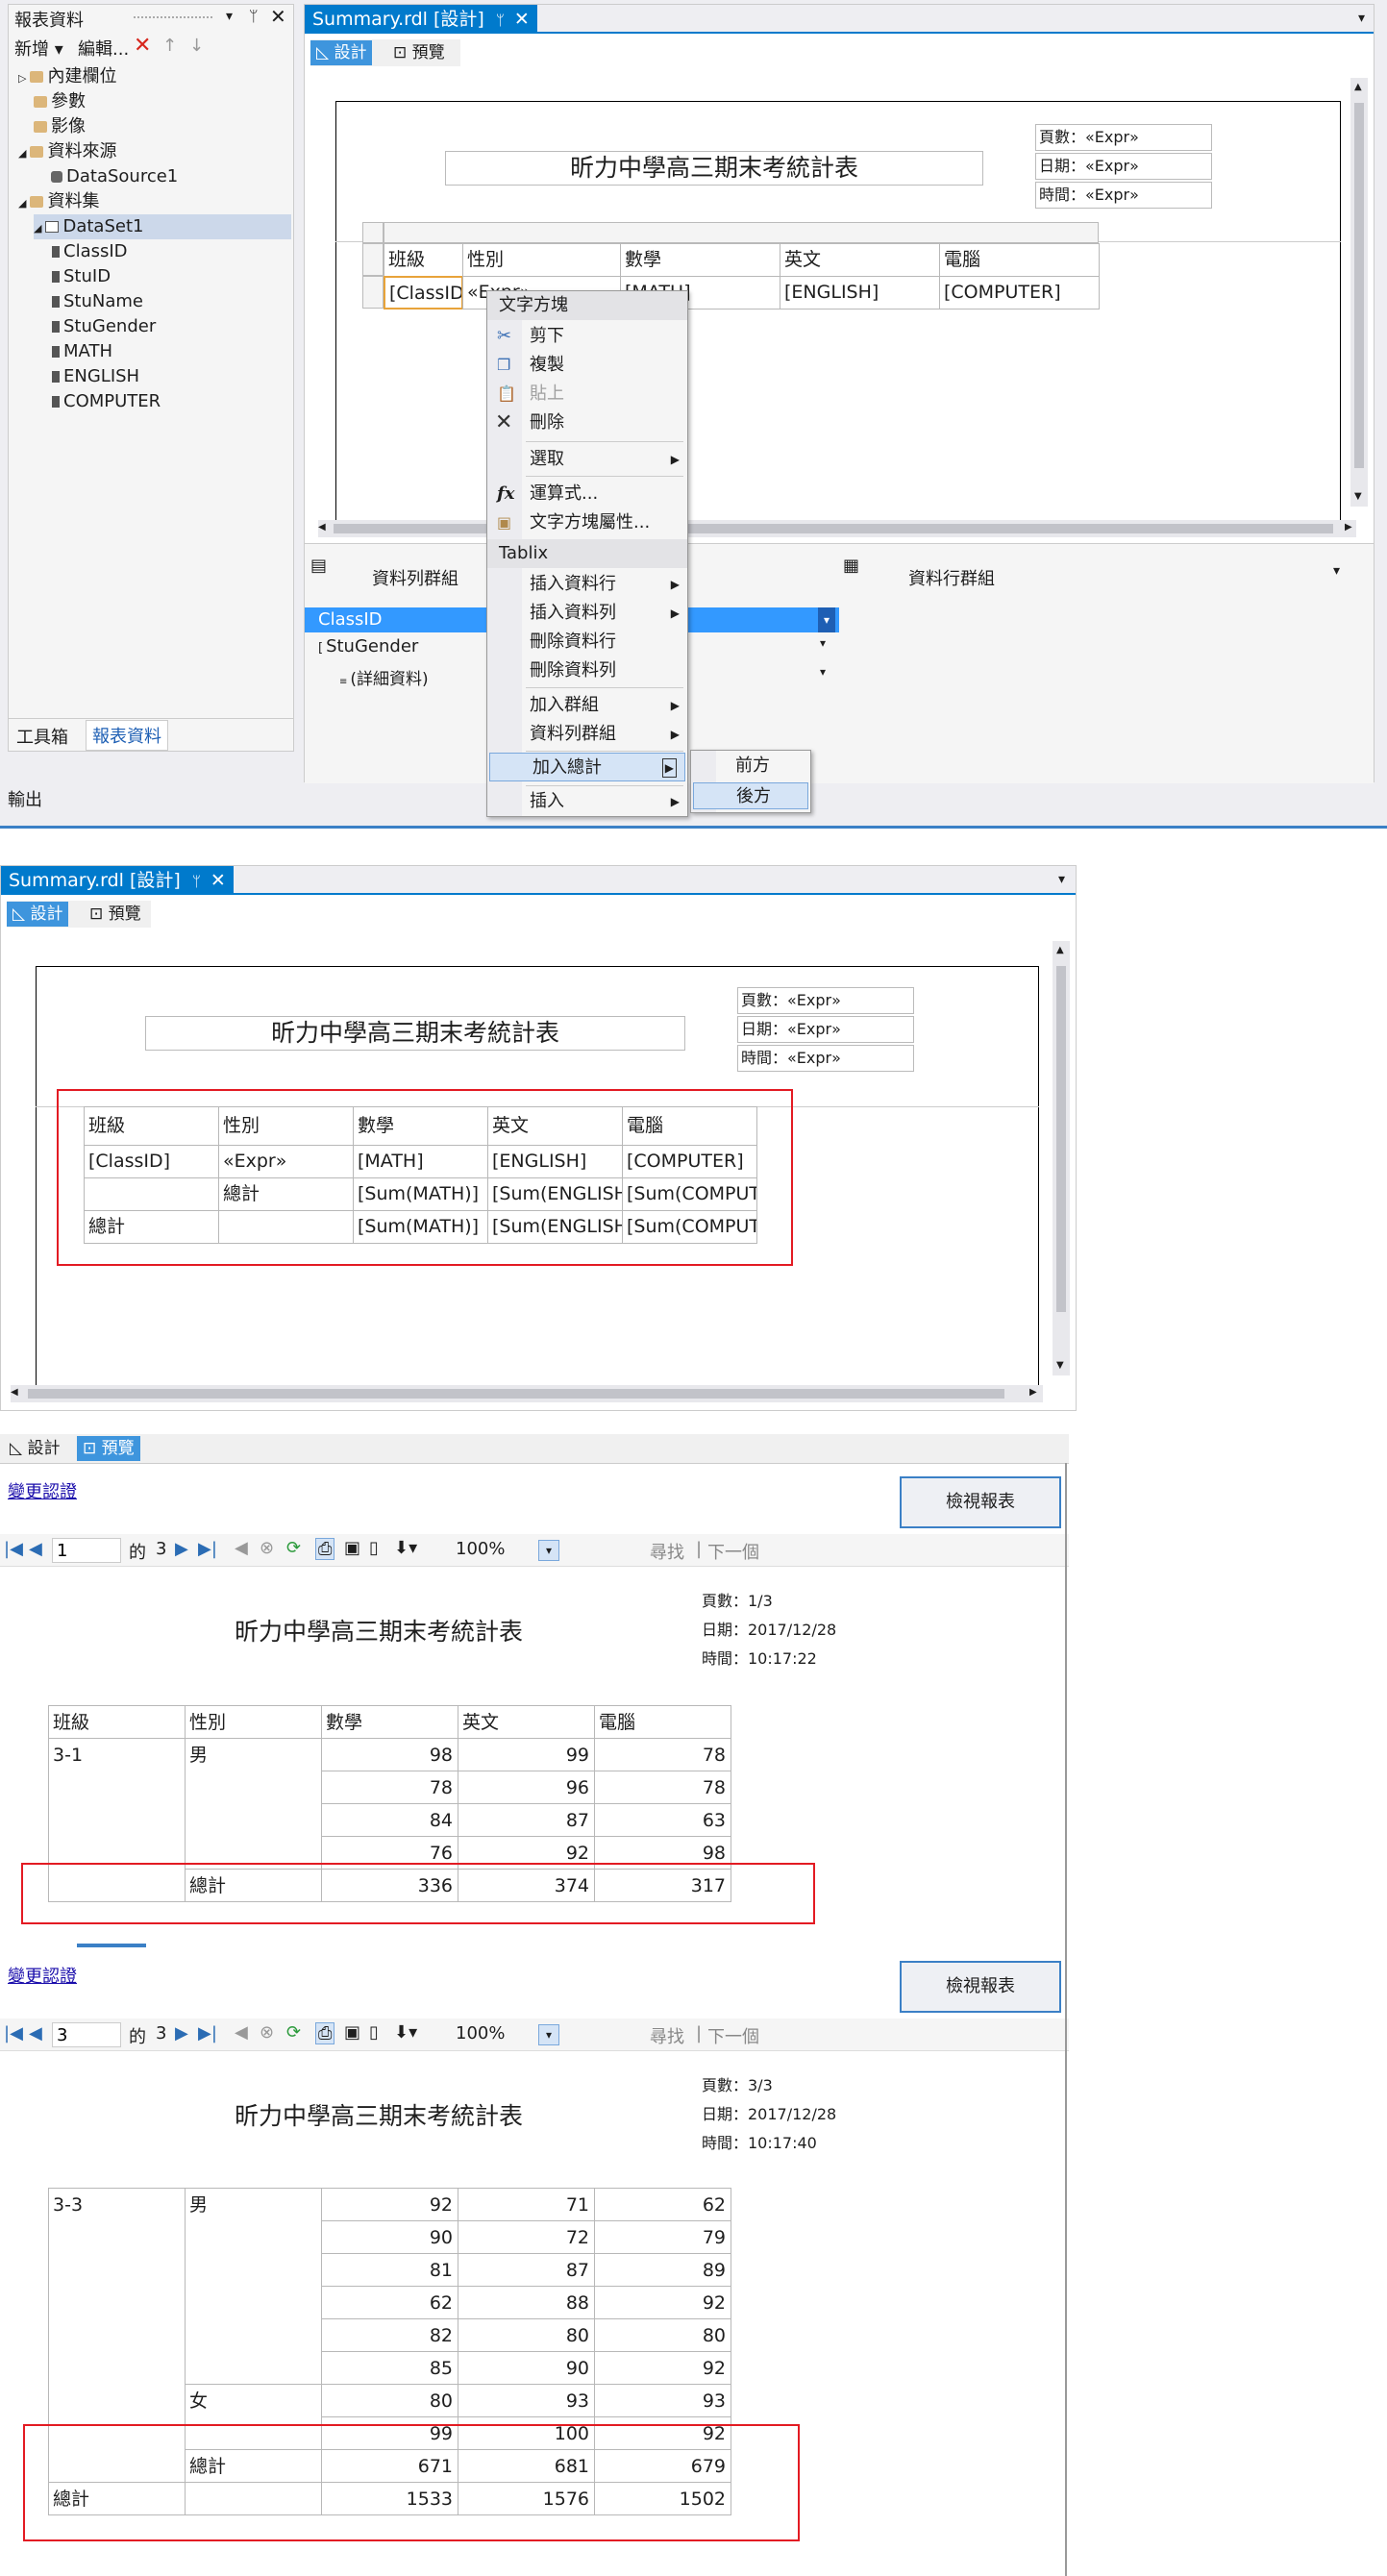  I want to click on submenu-item-before: 前方, so click(750, 766).